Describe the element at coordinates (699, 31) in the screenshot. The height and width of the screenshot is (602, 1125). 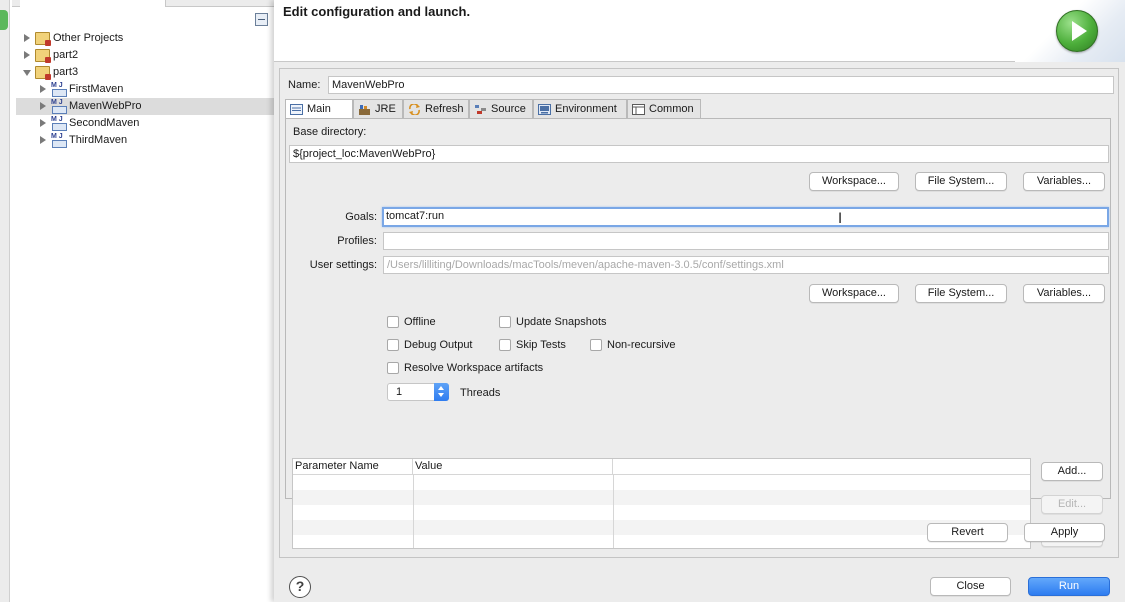
I see `dialog-header: Edit configuration and launch.` at that location.